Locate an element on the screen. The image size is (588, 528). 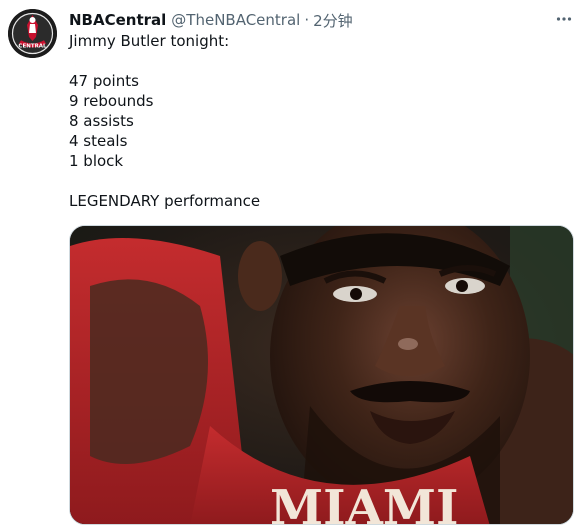
tweet-header: NBACentral @TheNBACentral · 2分钟 is located at coordinates (211, 20).